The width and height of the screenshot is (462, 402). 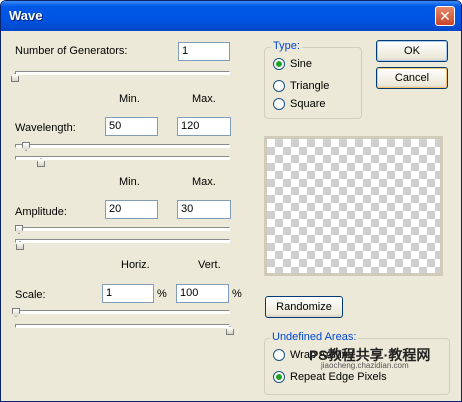 What do you see at coordinates (26, 15) in the screenshot?
I see `dialog-title: Wave` at bounding box center [26, 15].